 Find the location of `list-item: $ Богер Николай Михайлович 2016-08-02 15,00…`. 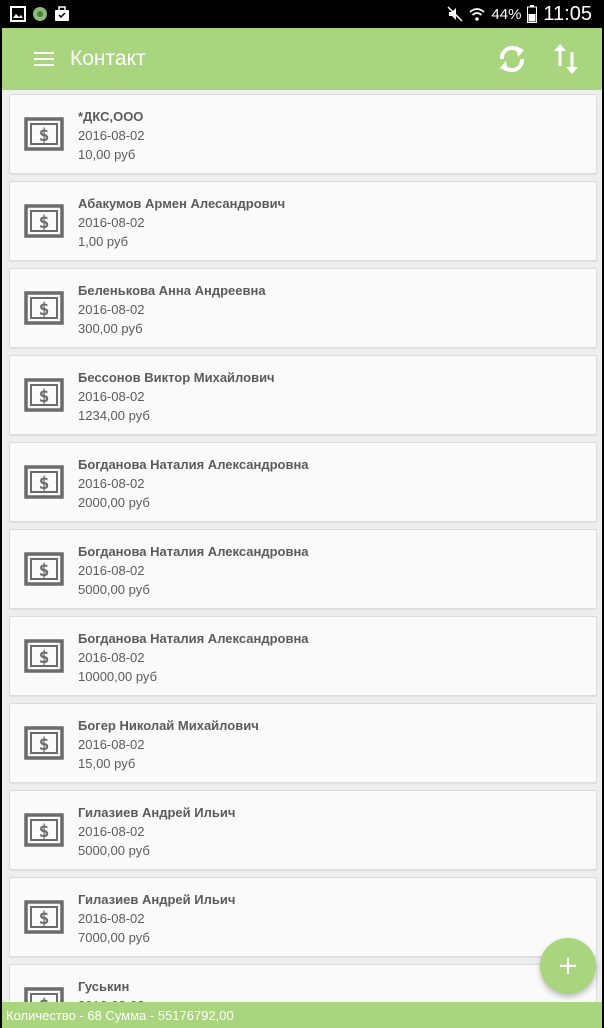

list-item: $ Богер Николай Михайлович 2016-08-02 15,00… is located at coordinates (303, 743).